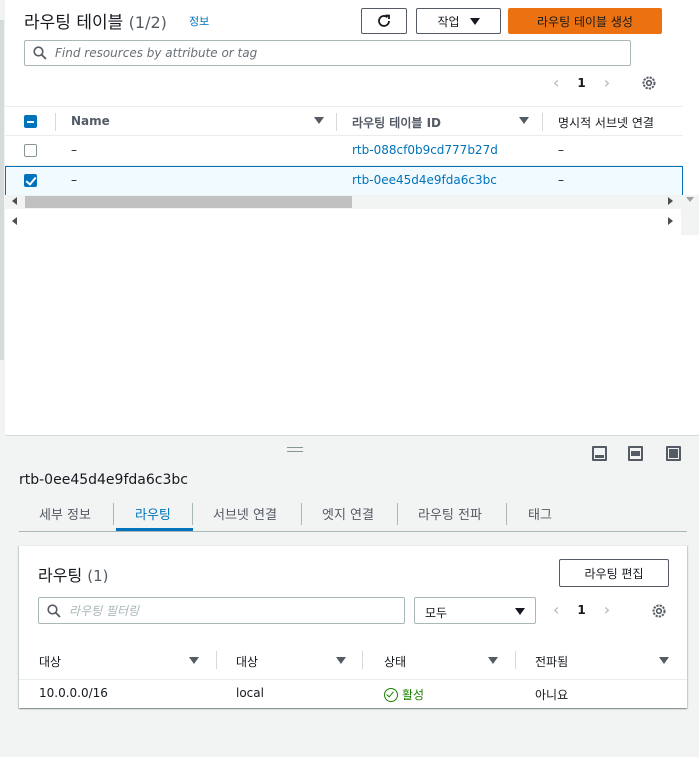 This screenshot has height=757, width=699. I want to click on routes-title: 라우팅 (1), so click(73, 574).